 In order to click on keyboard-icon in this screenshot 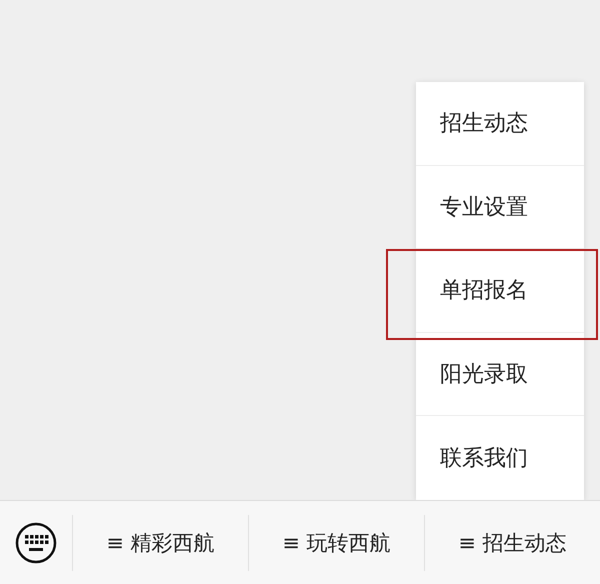, I will do `click(36, 543)`.